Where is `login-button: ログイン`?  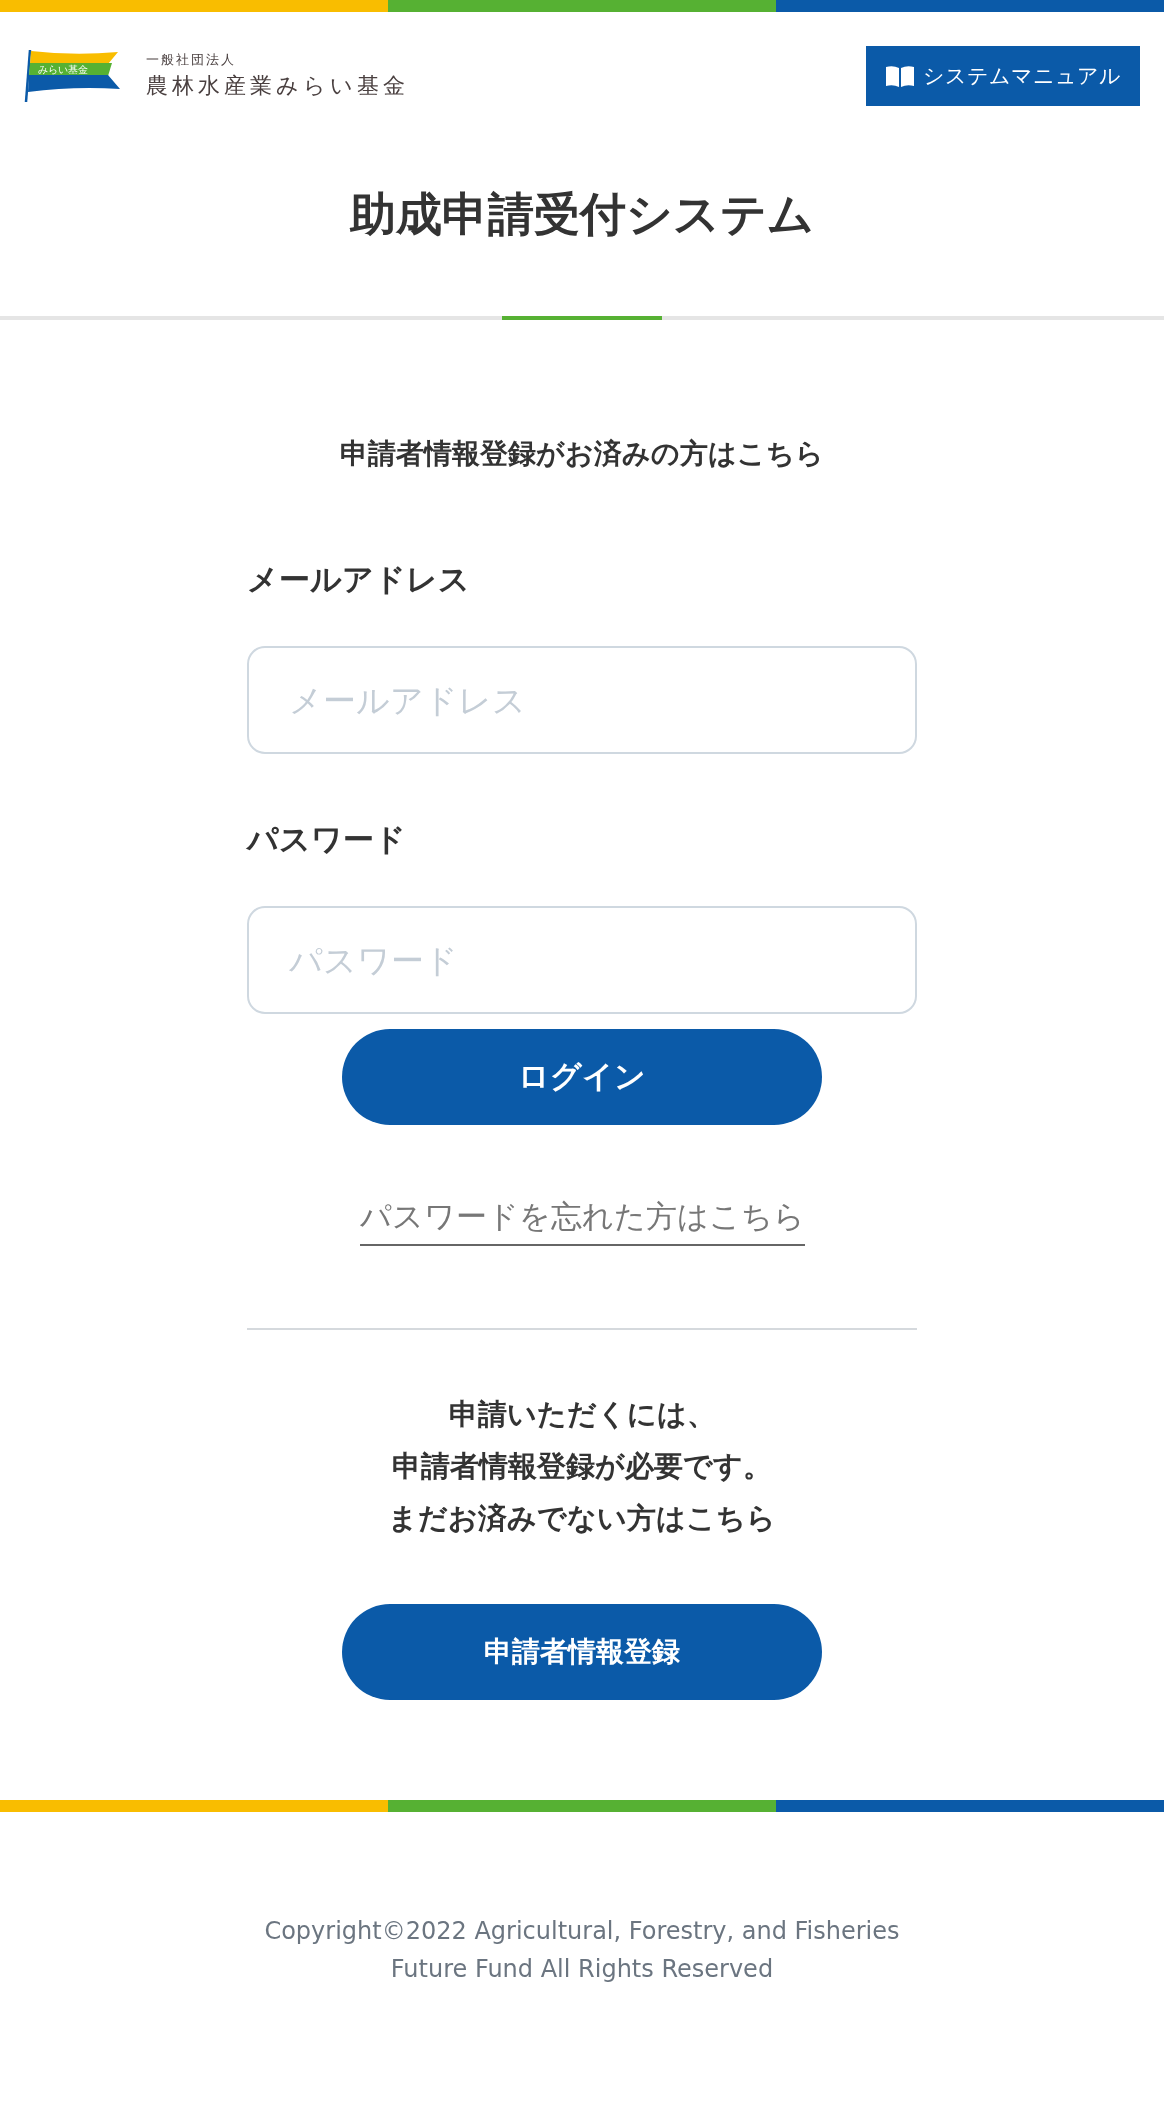
login-button: ログイン is located at coordinates (582, 1077).